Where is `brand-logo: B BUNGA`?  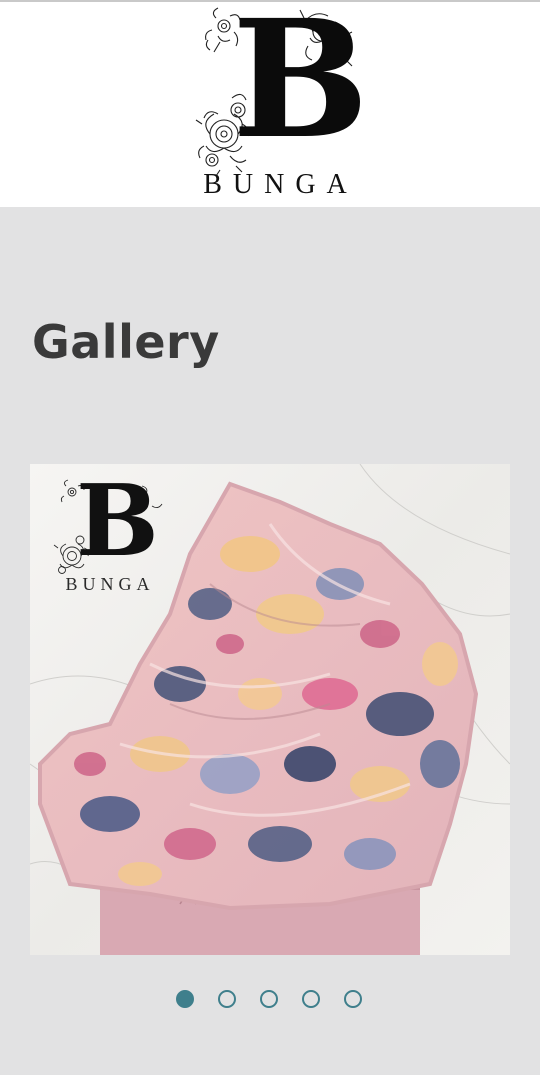 brand-logo: B BUNGA is located at coordinates (279, 101).